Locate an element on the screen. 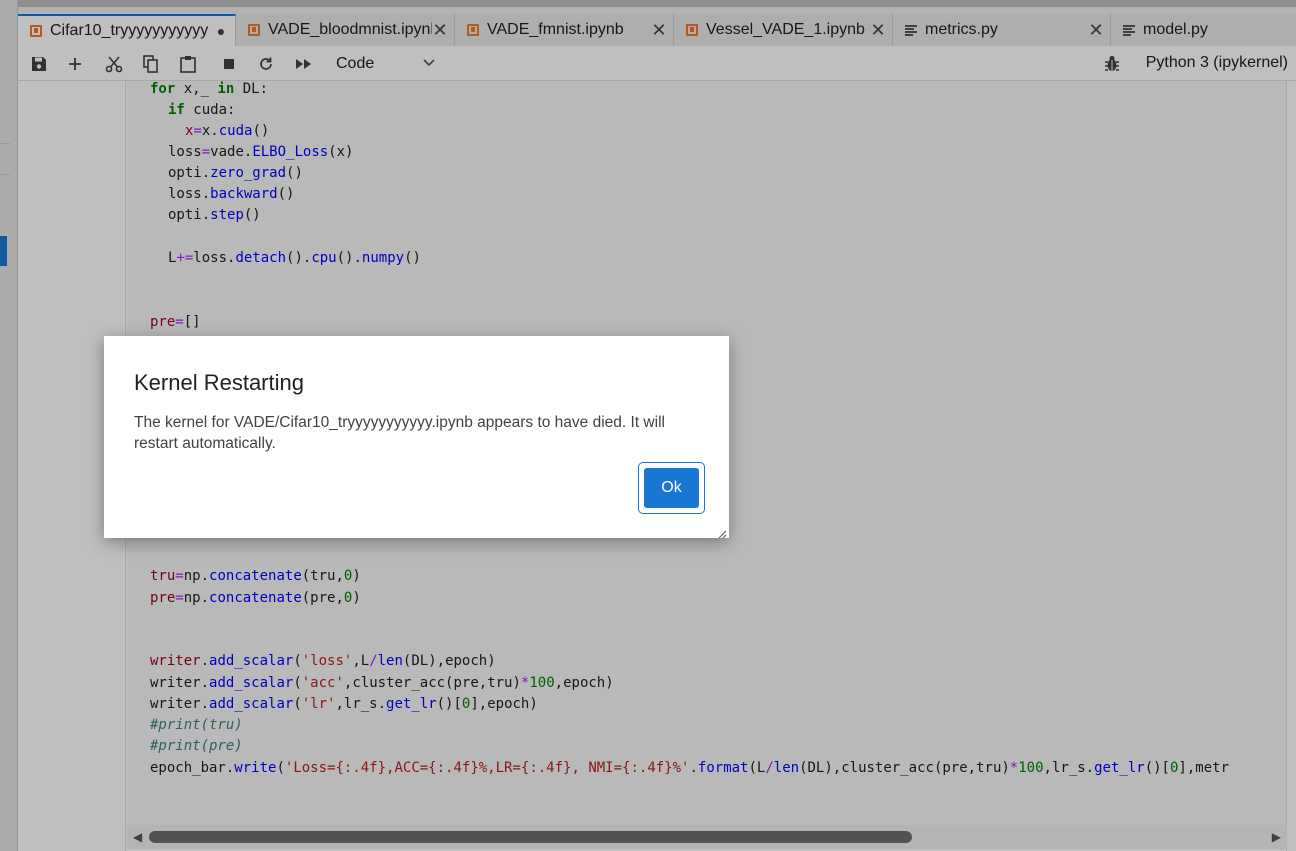  resize-grip-icon is located at coordinates (722, 532).